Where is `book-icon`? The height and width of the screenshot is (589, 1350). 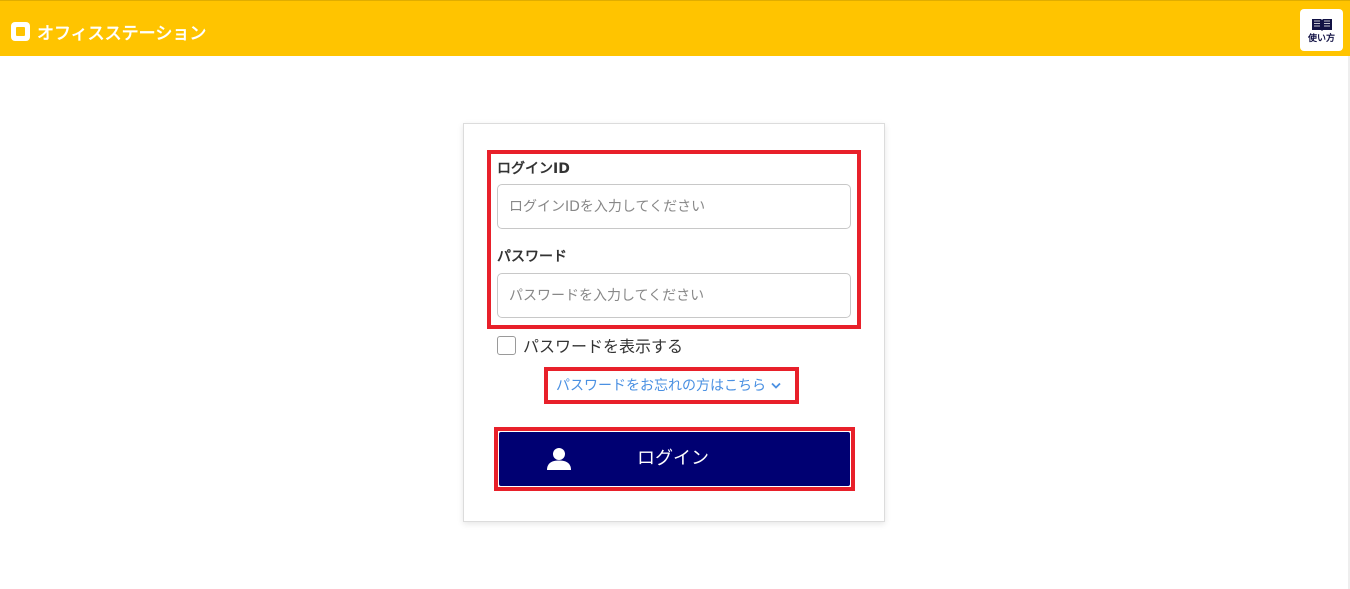 book-icon is located at coordinates (1321, 24).